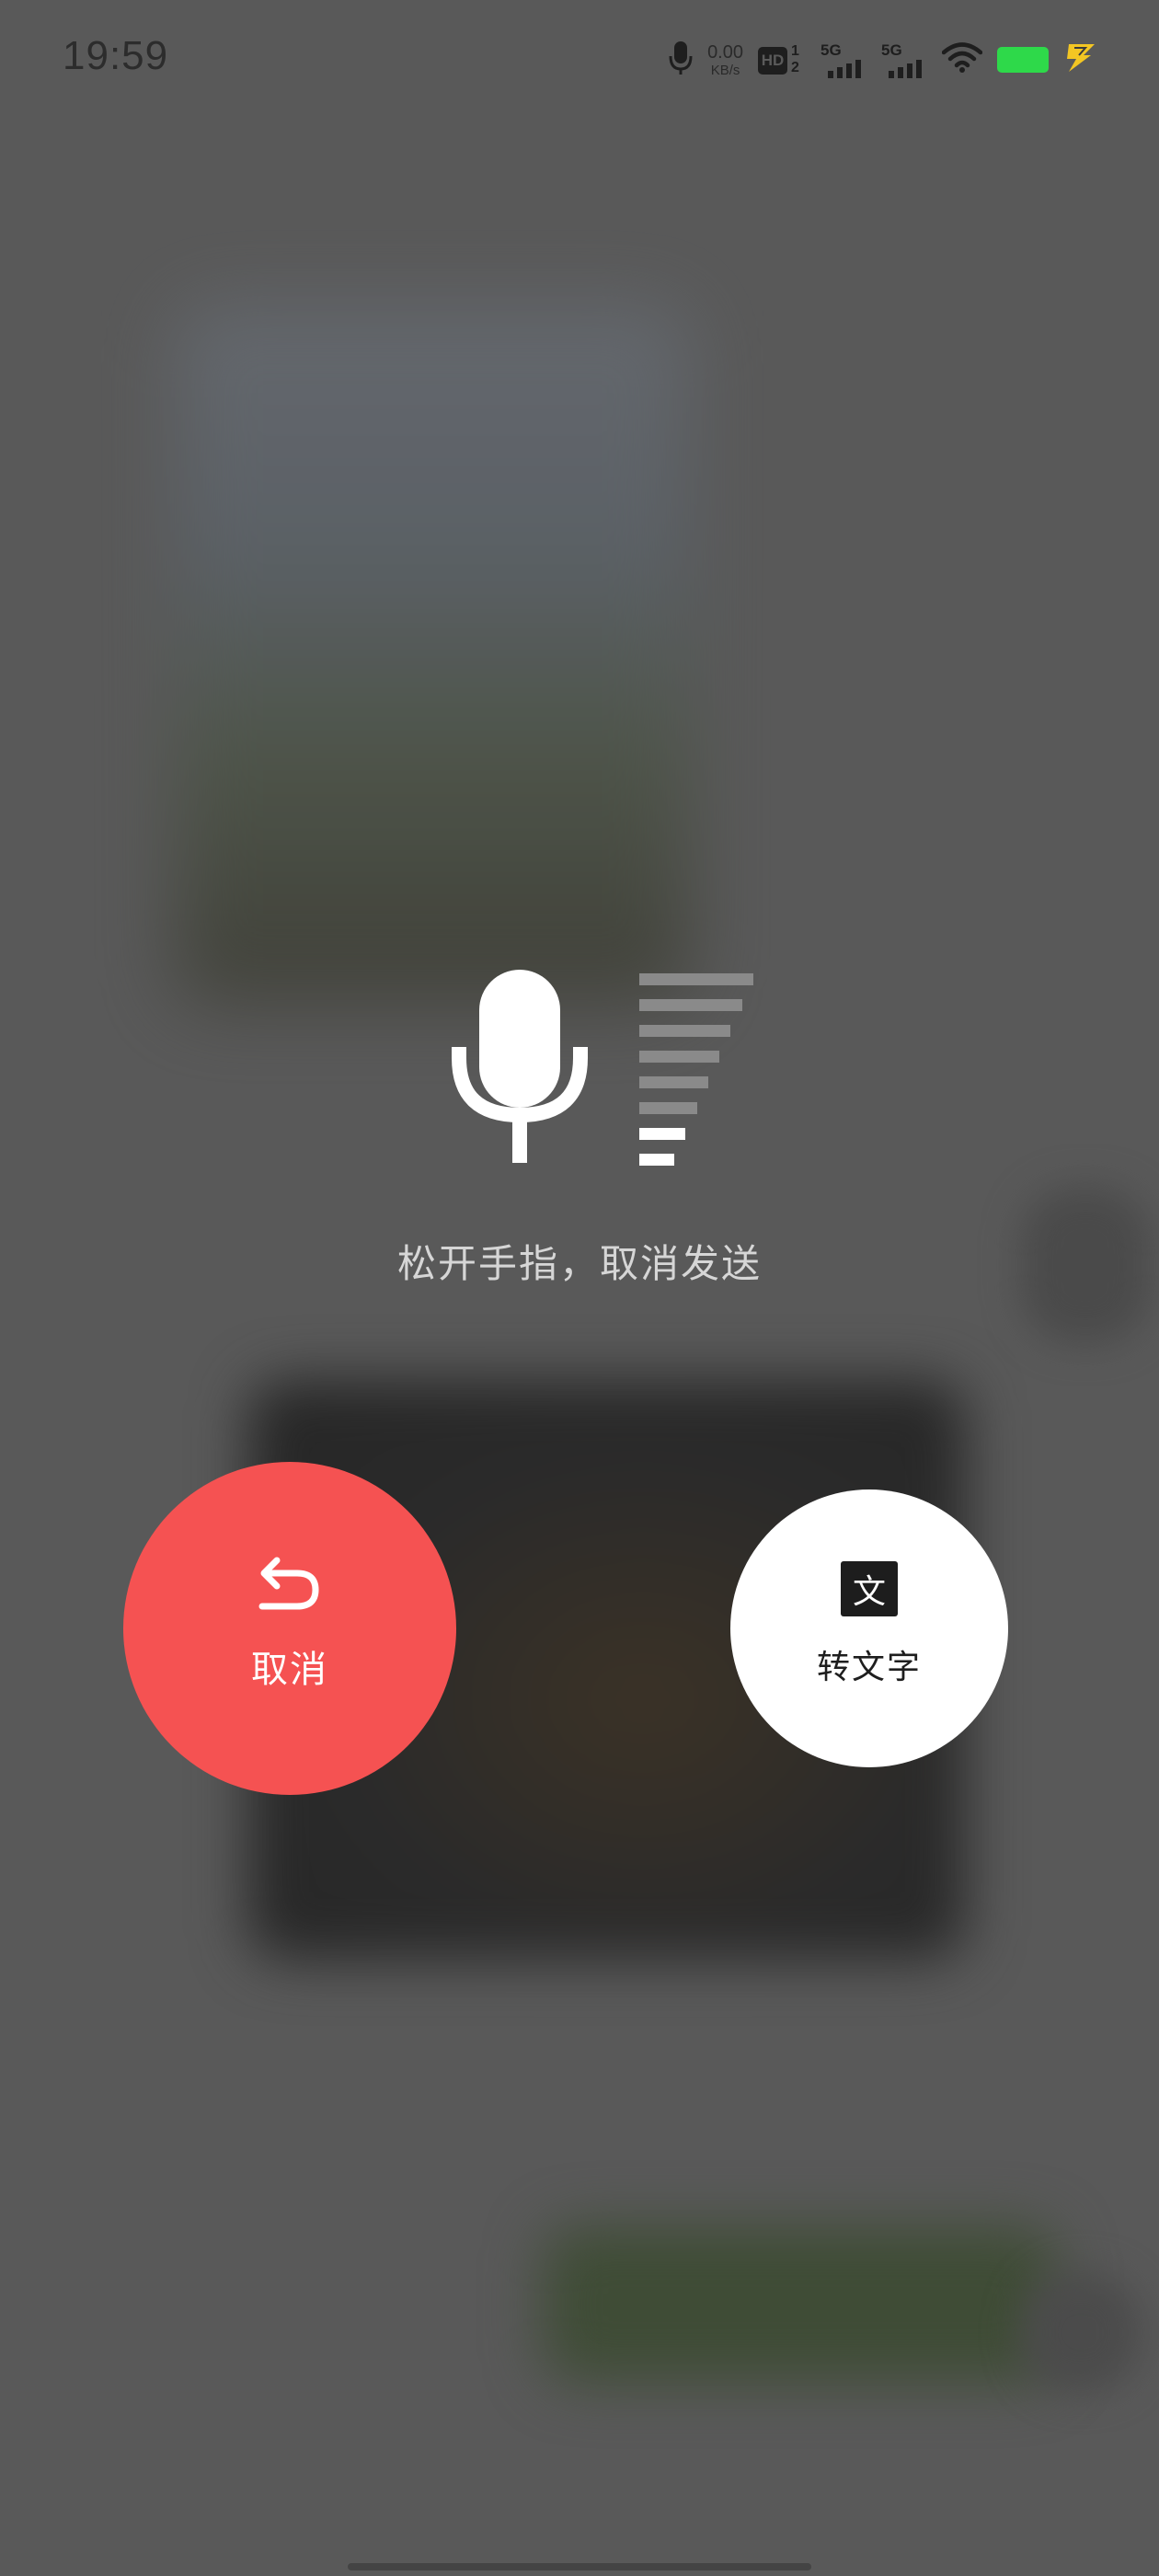  Describe the element at coordinates (831, 50) in the screenshot. I see `sim1-network-type: 5G` at that location.